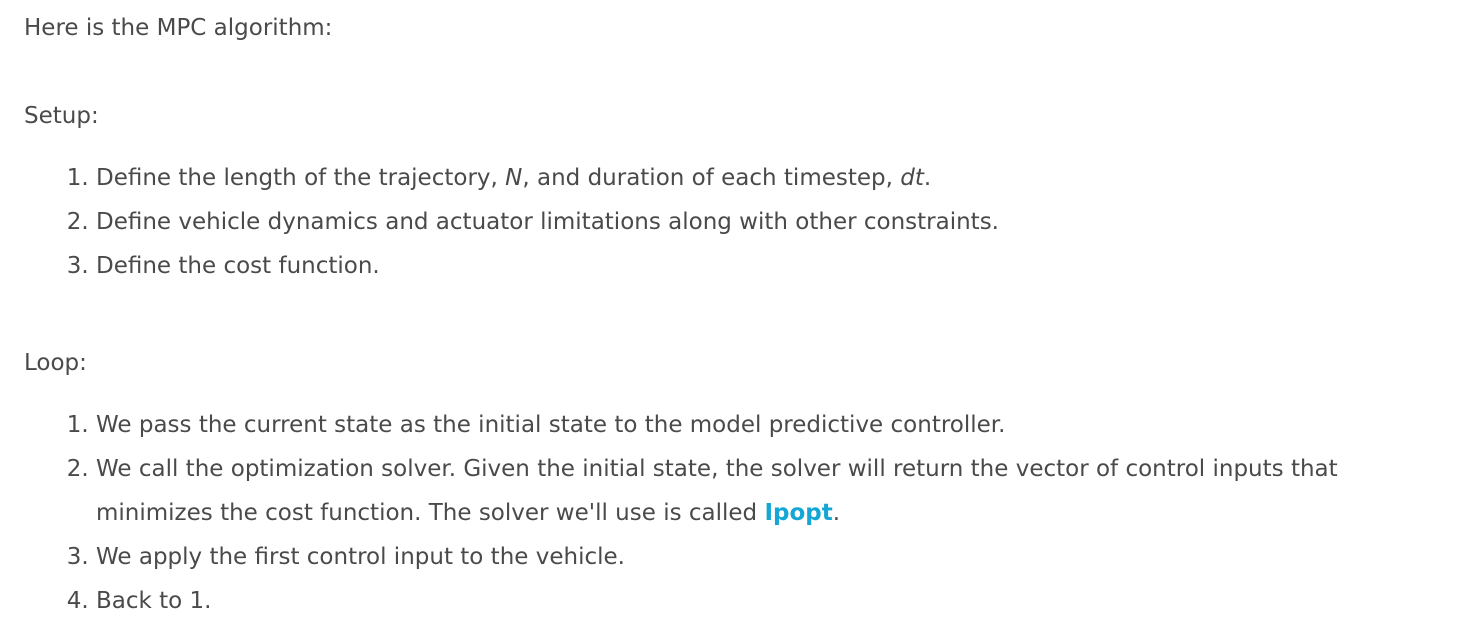 This screenshot has height=642, width=1458. What do you see at coordinates (770, 601) in the screenshot?
I see `loop-step-4: Back to 1.` at bounding box center [770, 601].